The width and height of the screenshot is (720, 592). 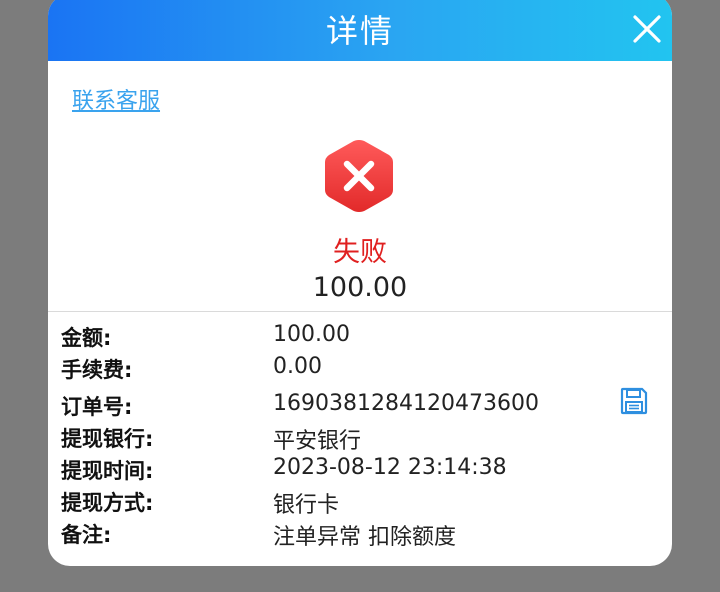 What do you see at coordinates (86, 338) in the screenshot?
I see `amount-label: 金额:` at bounding box center [86, 338].